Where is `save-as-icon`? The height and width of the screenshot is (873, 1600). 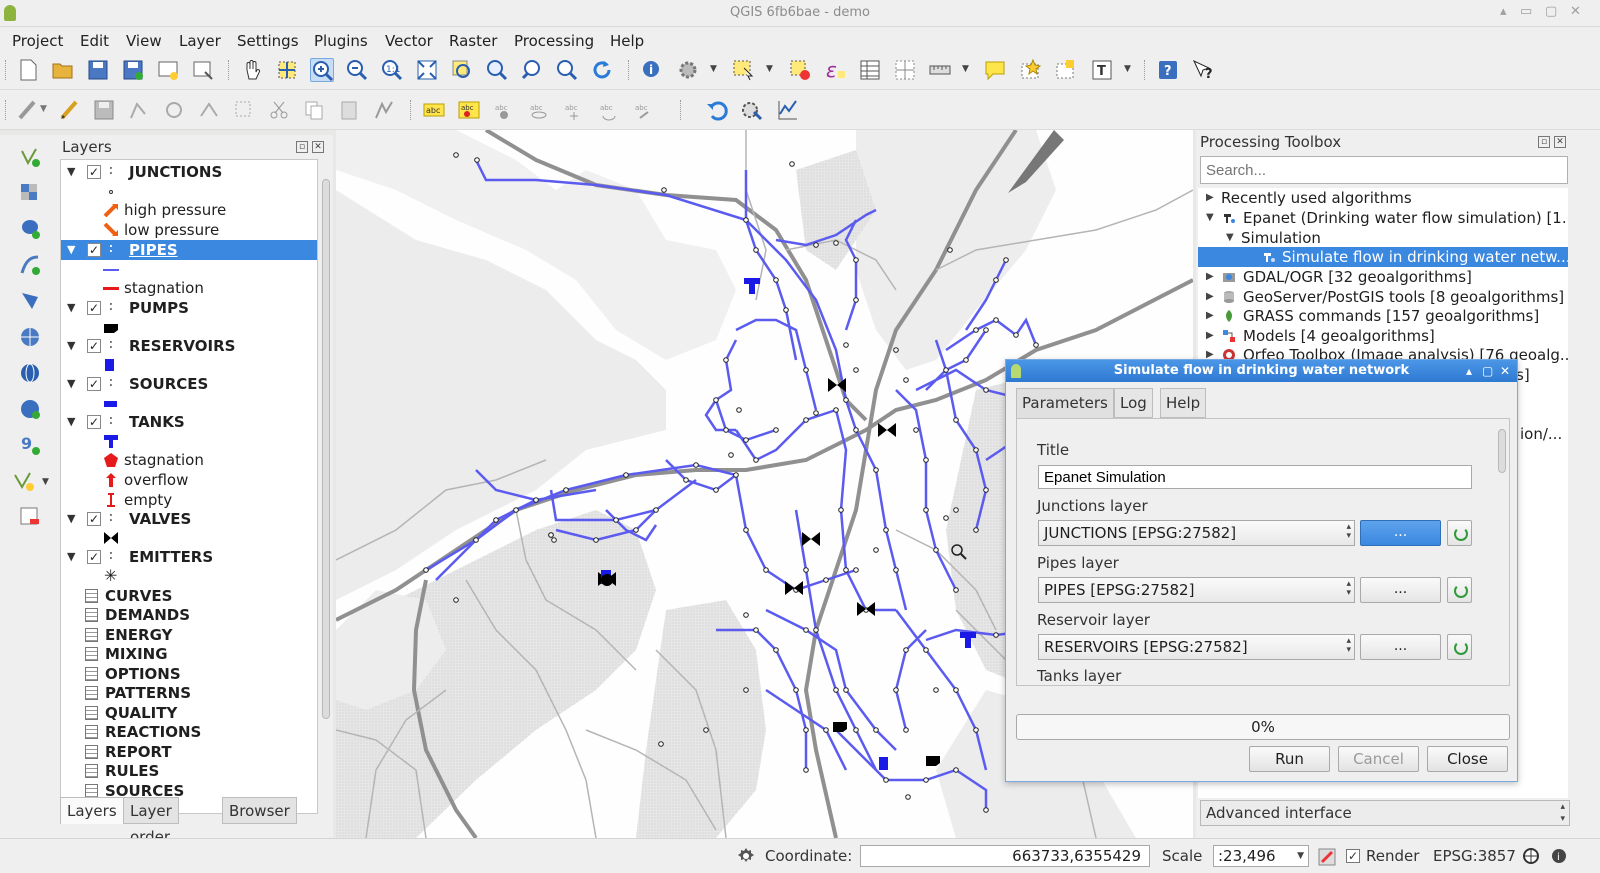
save-as-icon is located at coordinates (133, 70).